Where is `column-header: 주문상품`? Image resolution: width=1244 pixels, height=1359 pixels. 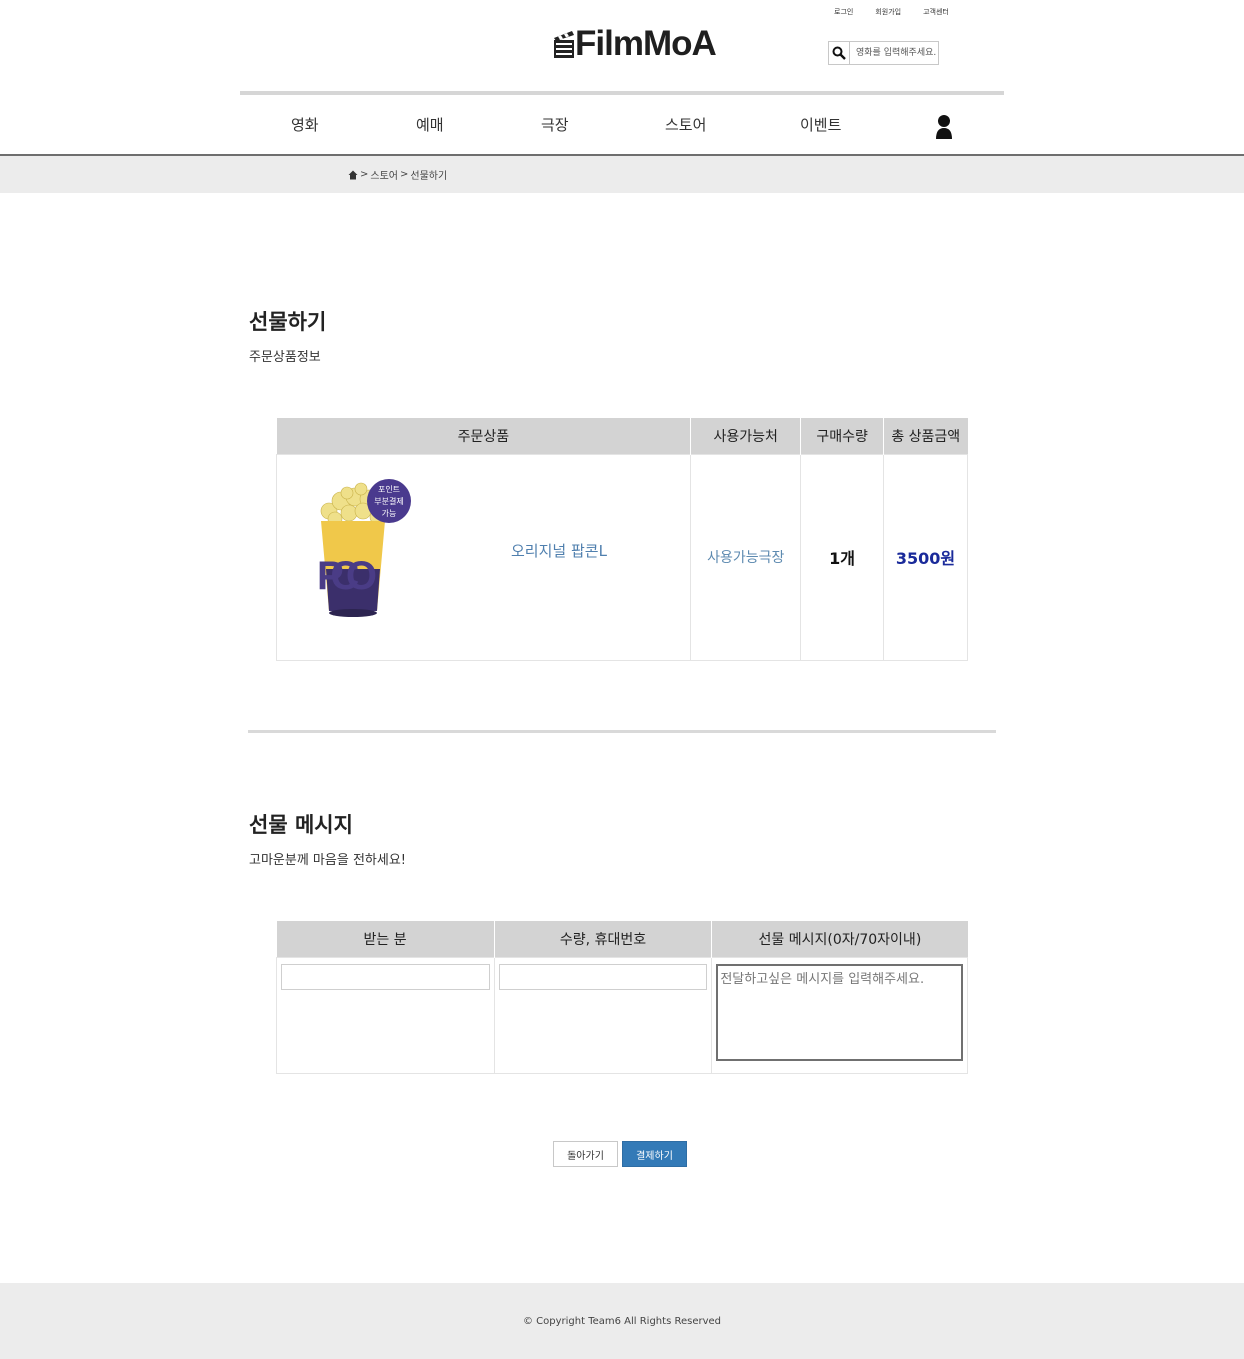
column-header: 주문상품 is located at coordinates (484, 436).